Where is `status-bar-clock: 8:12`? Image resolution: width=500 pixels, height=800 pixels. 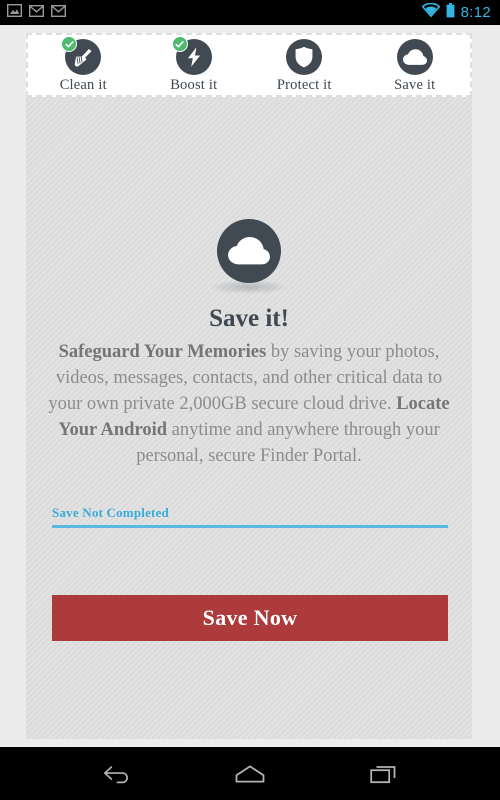
status-bar-clock: 8:12 is located at coordinates (475, 12).